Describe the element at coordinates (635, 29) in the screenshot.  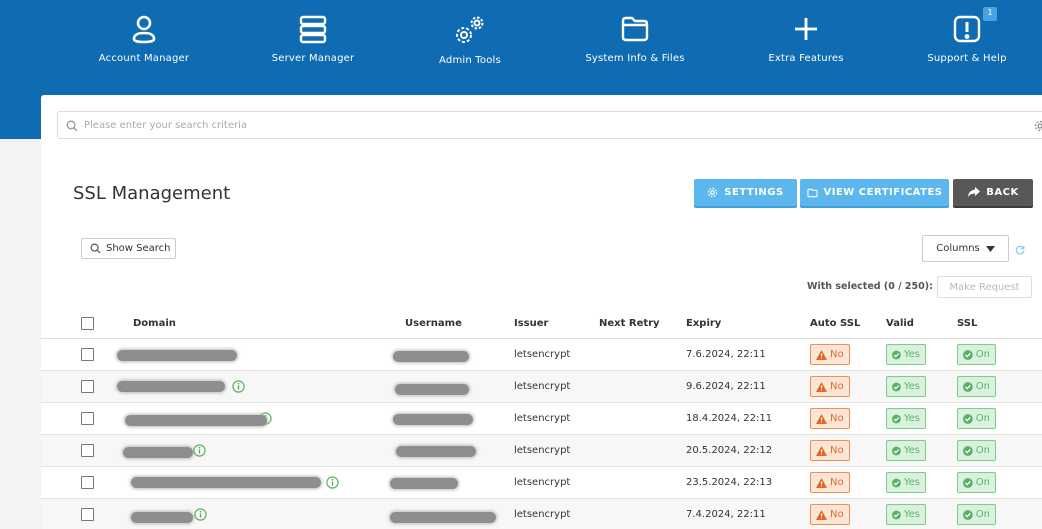
I see `folder-icon` at that location.